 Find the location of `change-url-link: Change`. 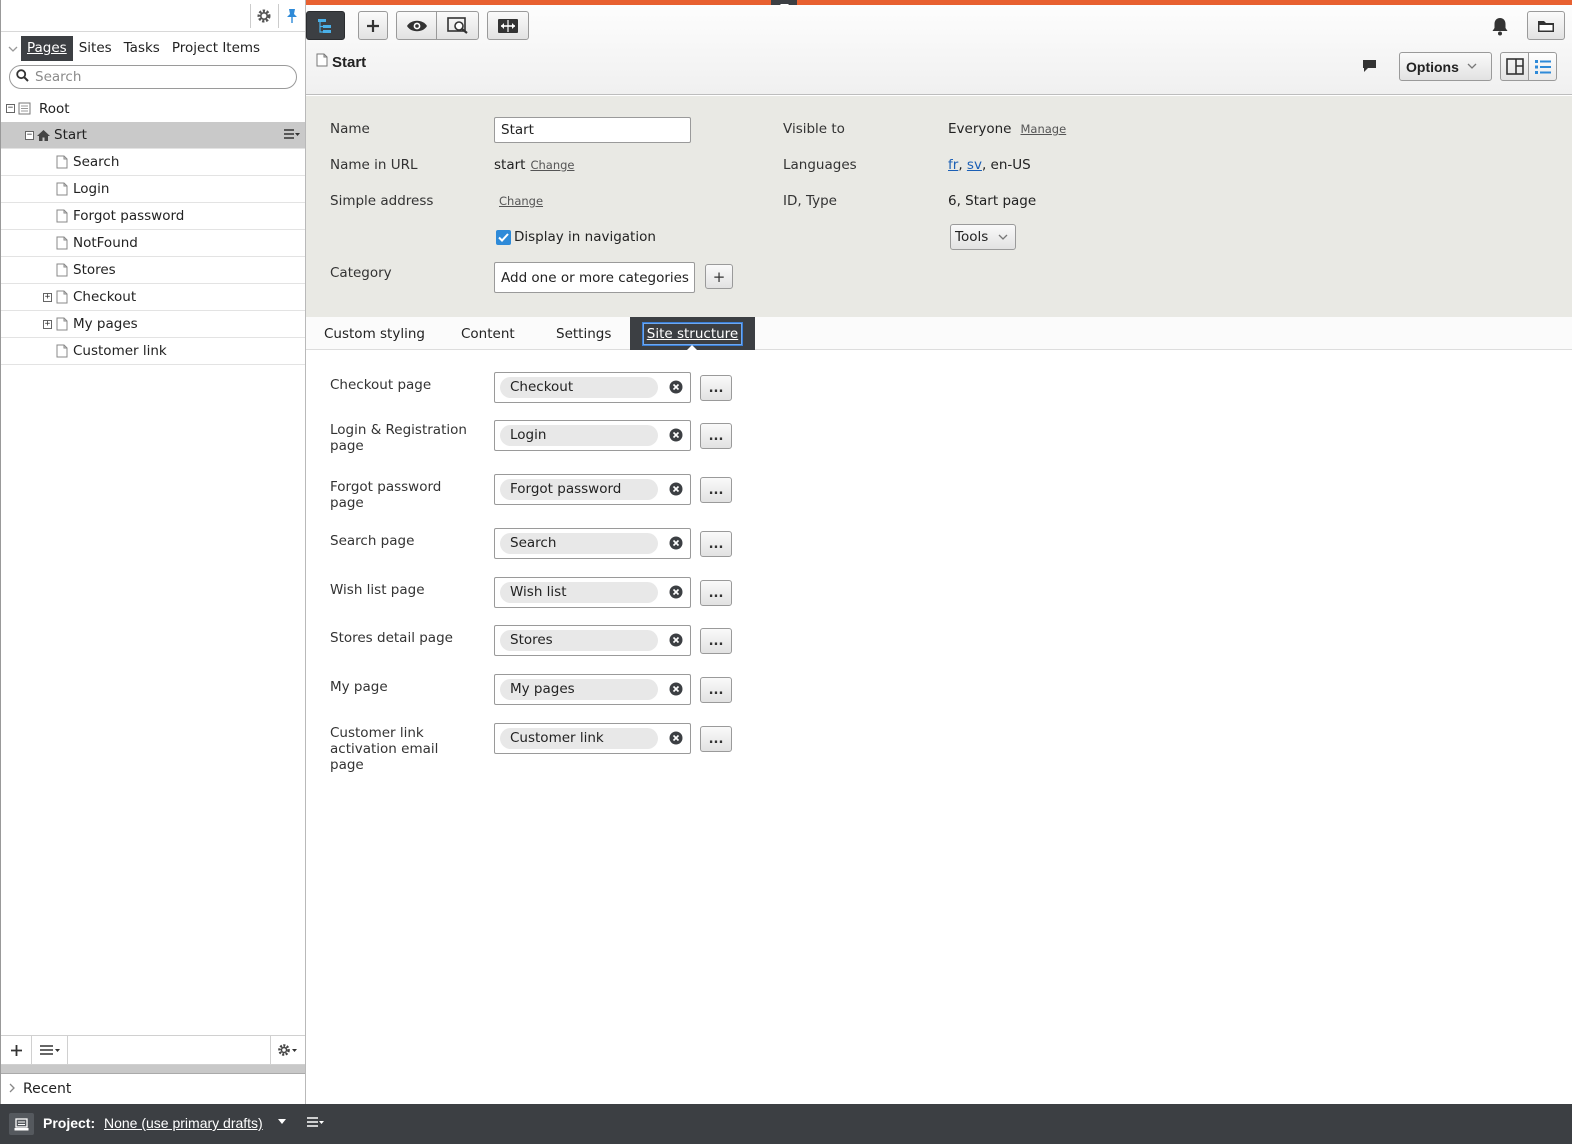

change-url-link: Change is located at coordinates (552, 165).